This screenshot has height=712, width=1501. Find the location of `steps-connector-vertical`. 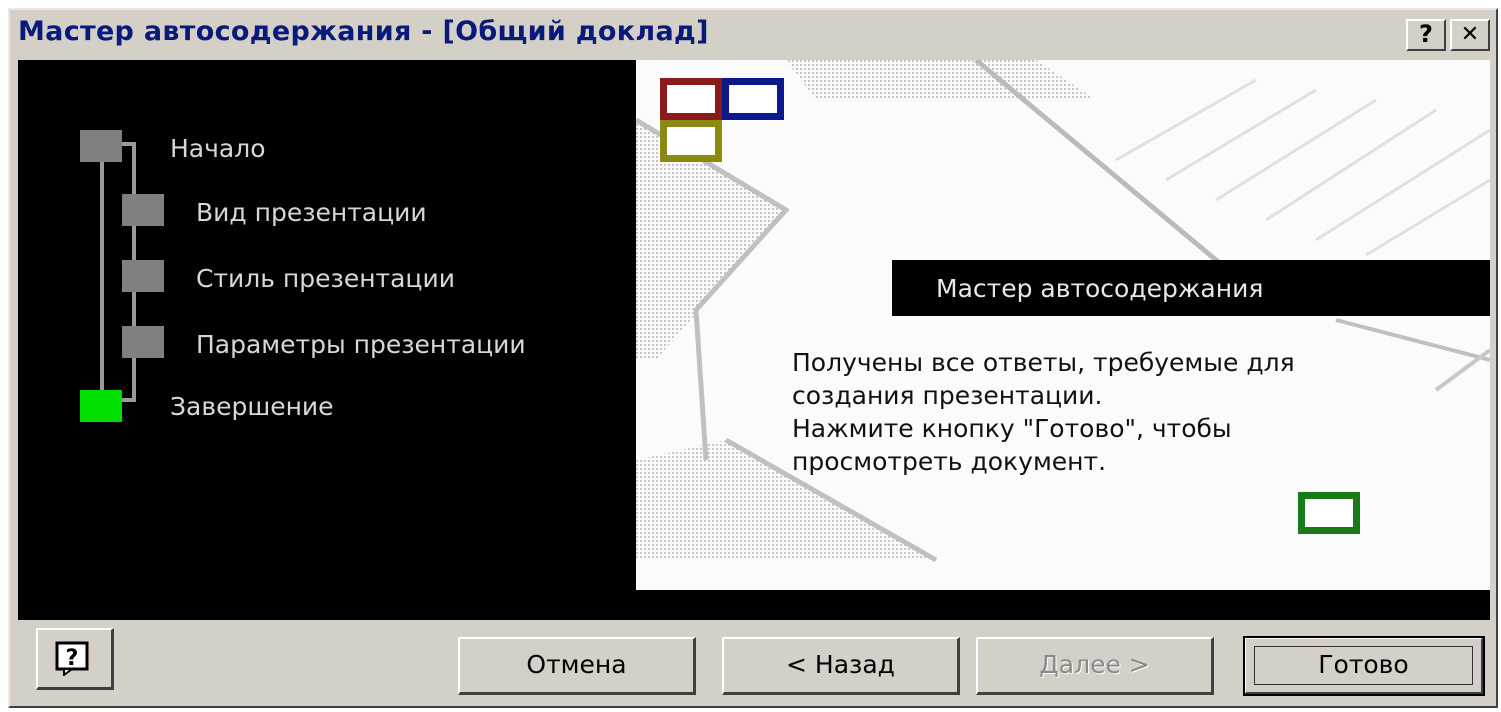

steps-connector-vertical is located at coordinates (102, 271).